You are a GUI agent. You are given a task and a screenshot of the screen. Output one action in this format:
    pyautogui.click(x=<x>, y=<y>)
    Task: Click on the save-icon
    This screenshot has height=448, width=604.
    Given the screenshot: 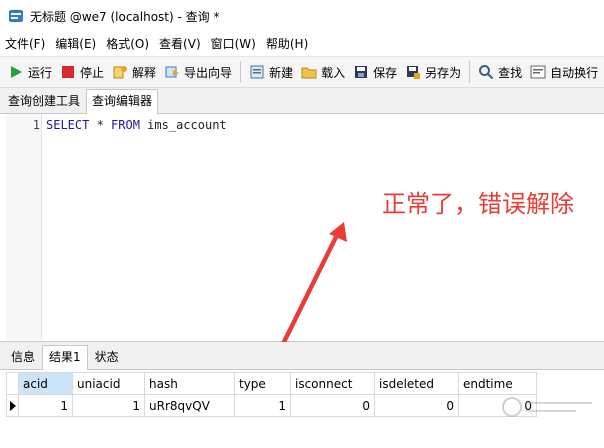 What is the action you would take?
    pyautogui.click(x=361, y=72)
    